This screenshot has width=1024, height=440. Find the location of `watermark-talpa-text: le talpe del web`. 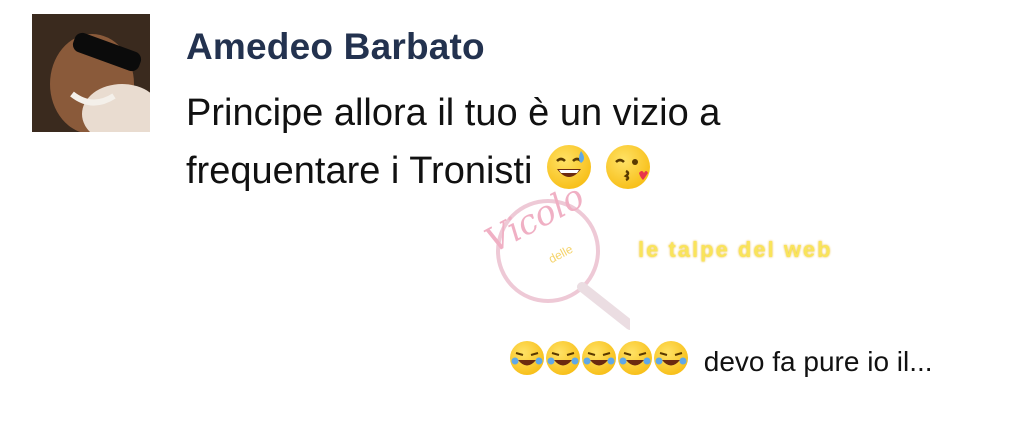

watermark-talpa-text: le talpe del web is located at coordinates (735, 249).